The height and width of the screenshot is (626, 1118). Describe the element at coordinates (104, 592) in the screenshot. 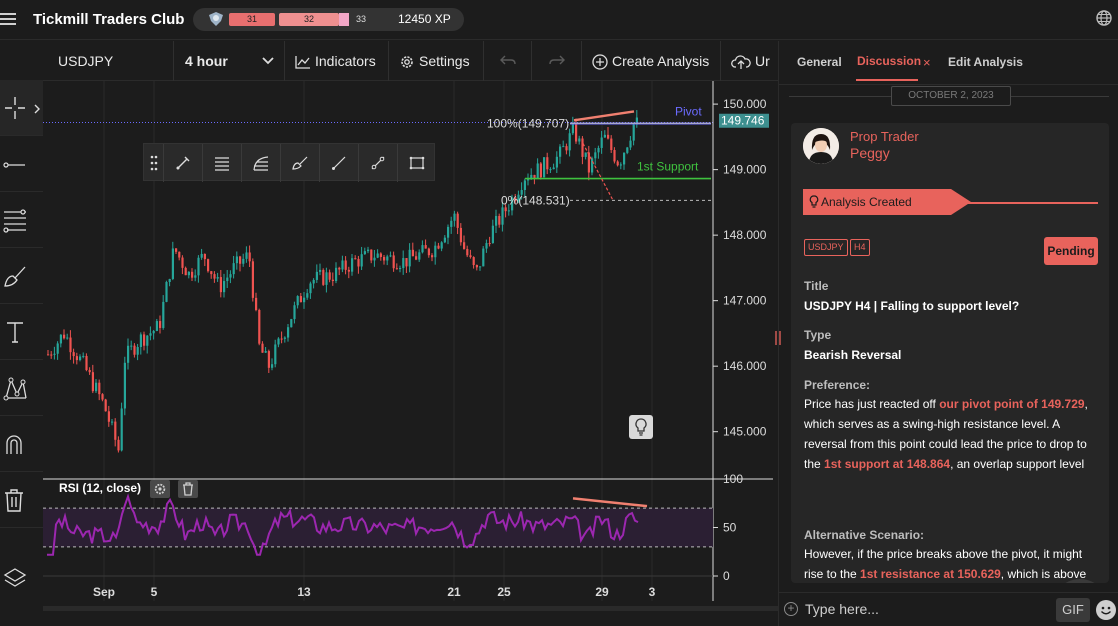

I see `x-tick-label: Sep` at that location.